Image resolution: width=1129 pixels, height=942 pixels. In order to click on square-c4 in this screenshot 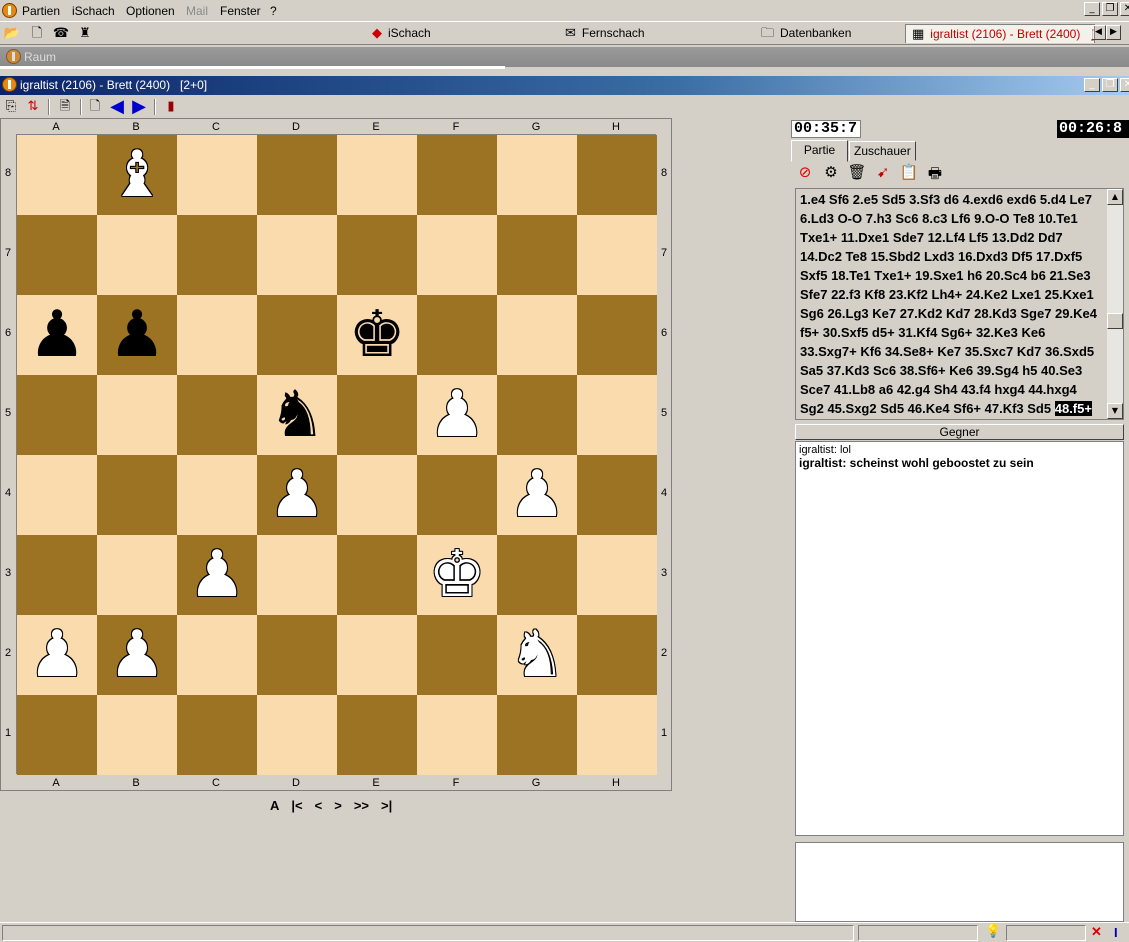, I will do `click(217, 495)`.